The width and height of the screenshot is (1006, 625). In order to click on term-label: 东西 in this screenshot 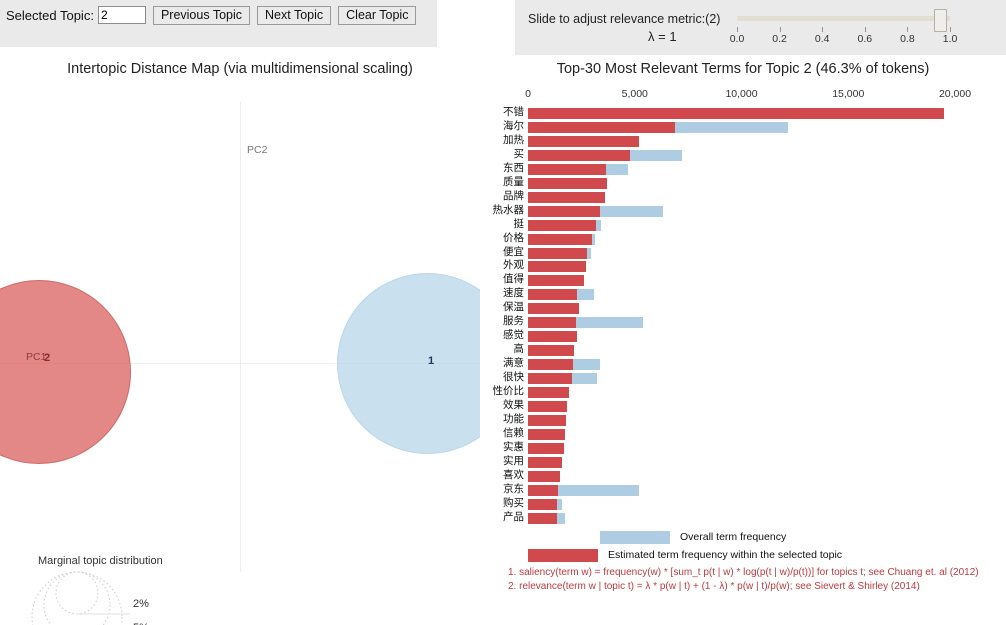, I will do `click(513, 168)`.